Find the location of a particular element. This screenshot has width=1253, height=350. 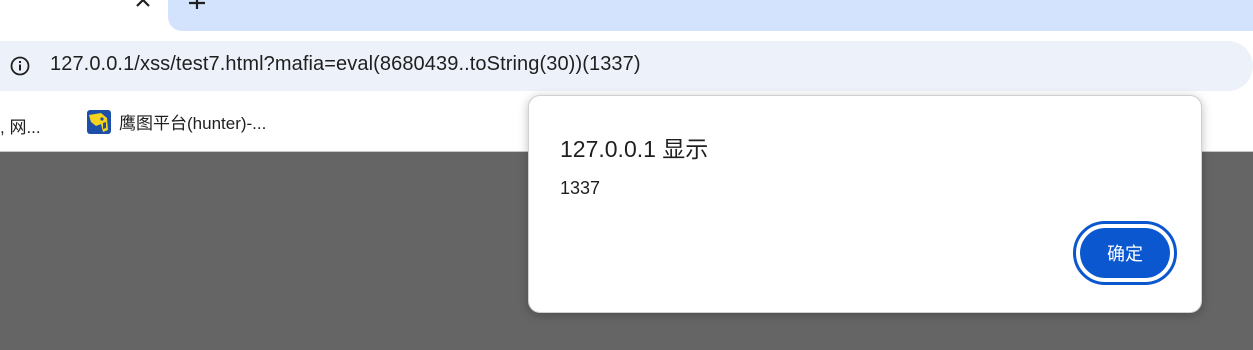

focus-ring: 确定 is located at coordinates (1125, 253).